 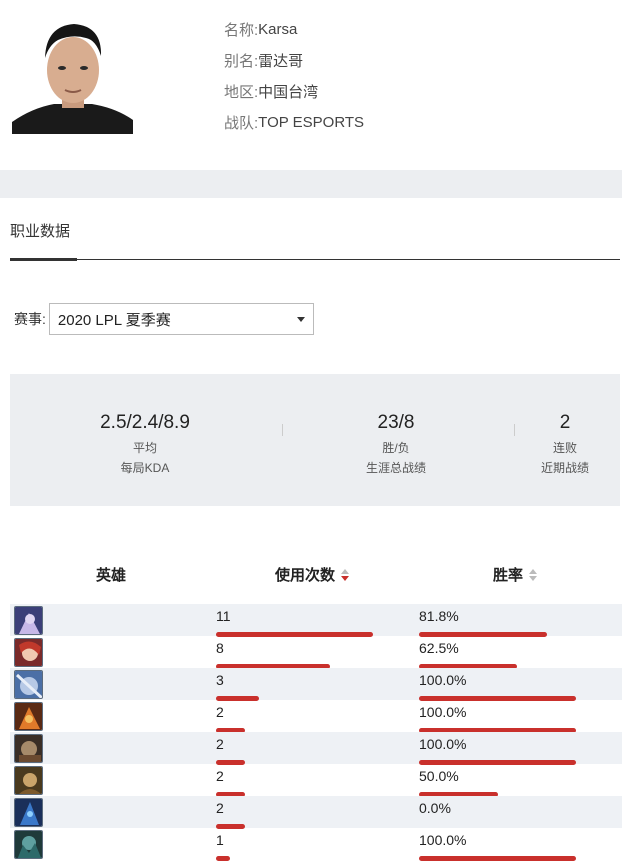 What do you see at coordinates (316, 684) in the screenshot?
I see `table-row: 3 100.0%` at bounding box center [316, 684].